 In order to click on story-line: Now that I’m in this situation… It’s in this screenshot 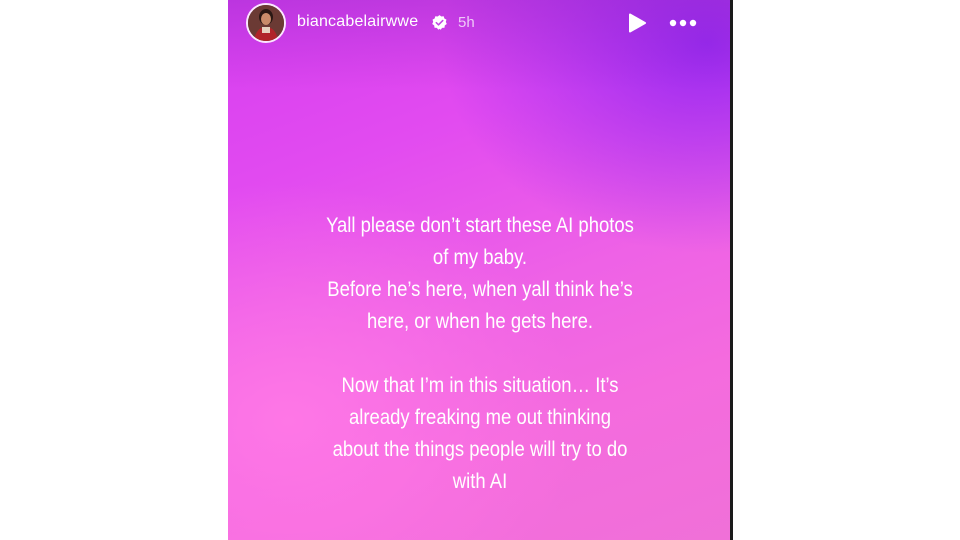, I will do `click(480, 385)`.